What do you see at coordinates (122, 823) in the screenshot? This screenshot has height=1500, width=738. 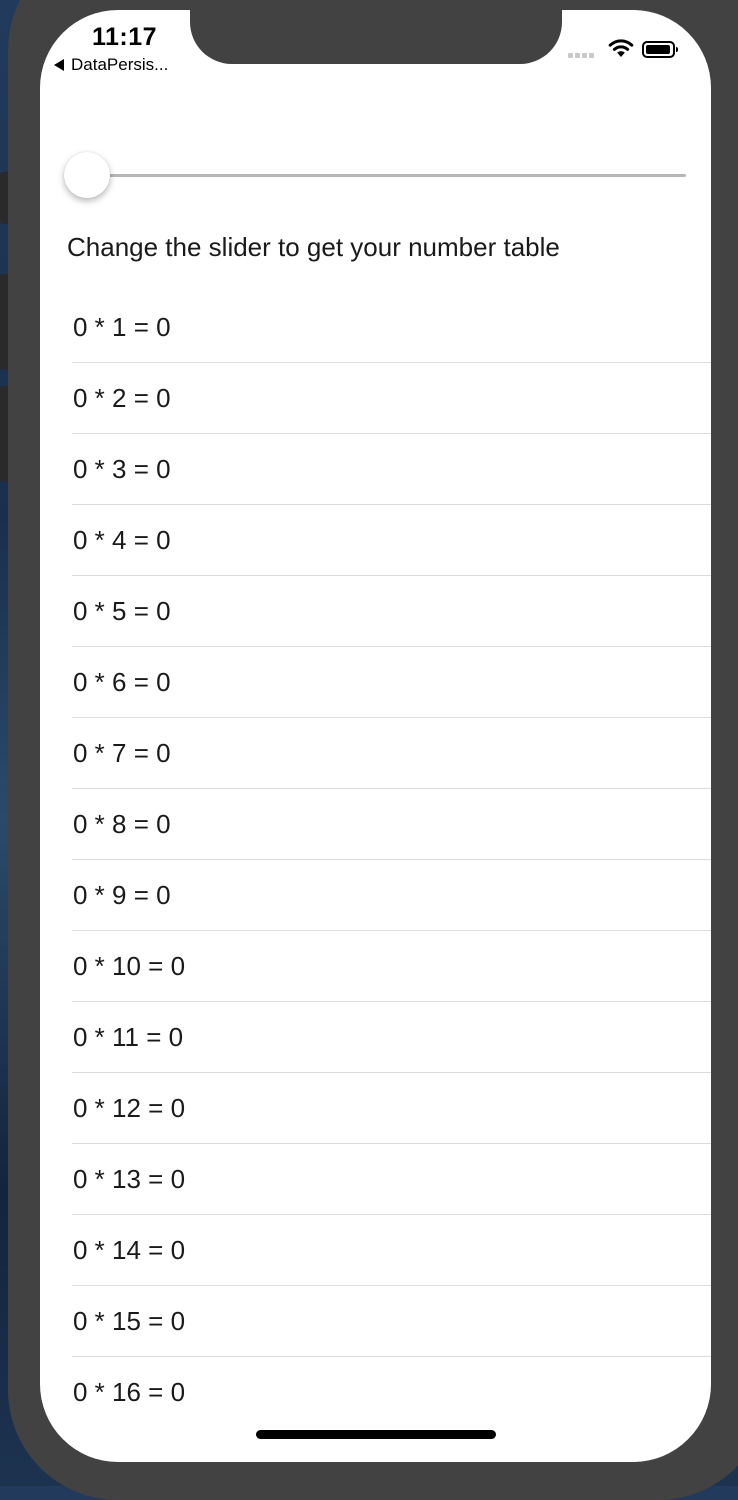 I see `table-row-label: 0 * 8 = 0` at bounding box center [122, 823].